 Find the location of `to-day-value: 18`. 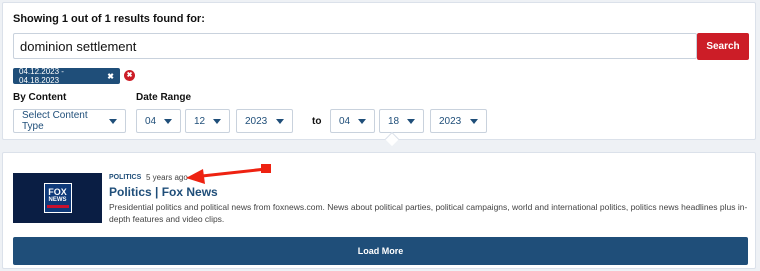

to-day-value: 18 is located at coordinates (394, 121).